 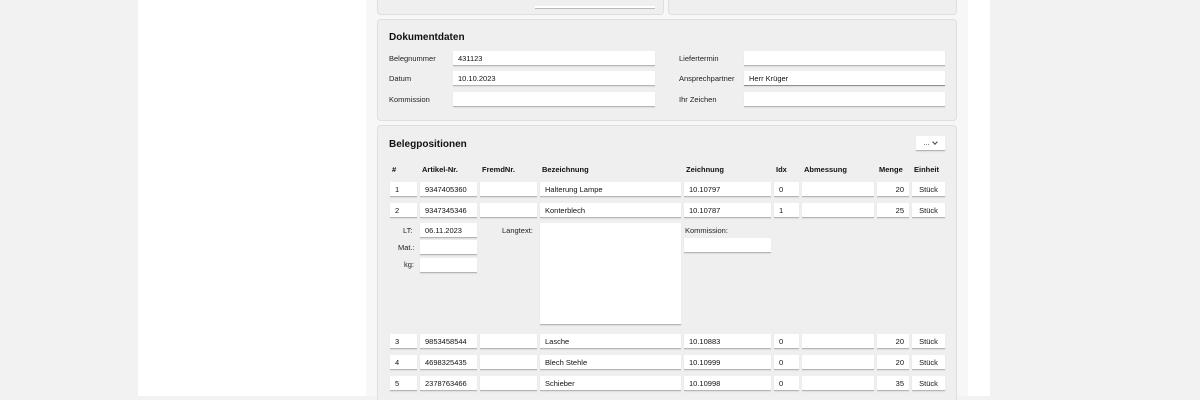 I want to click on row-3-einheit: Stück, so click(x=928, y=341).